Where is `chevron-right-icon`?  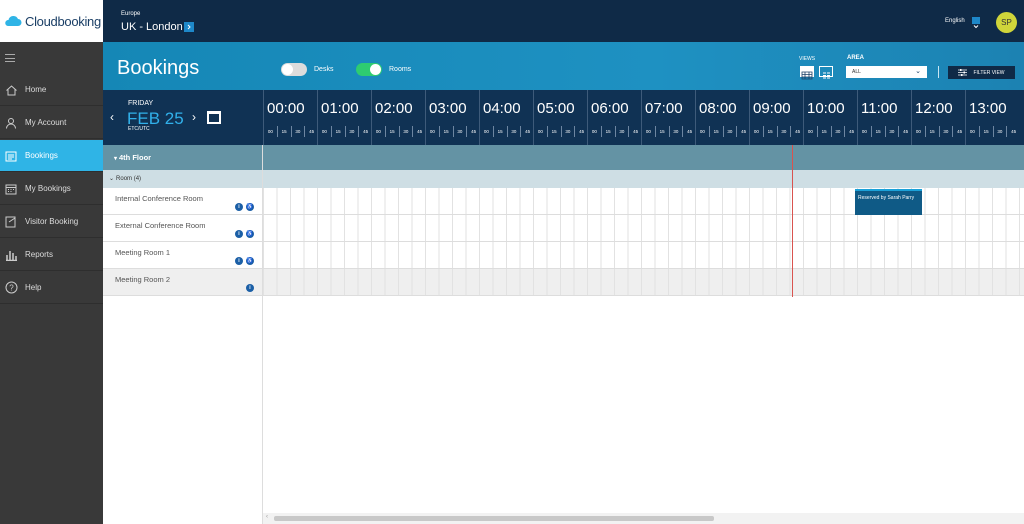 chevron-right-icon is located at coordinates (189, 27).